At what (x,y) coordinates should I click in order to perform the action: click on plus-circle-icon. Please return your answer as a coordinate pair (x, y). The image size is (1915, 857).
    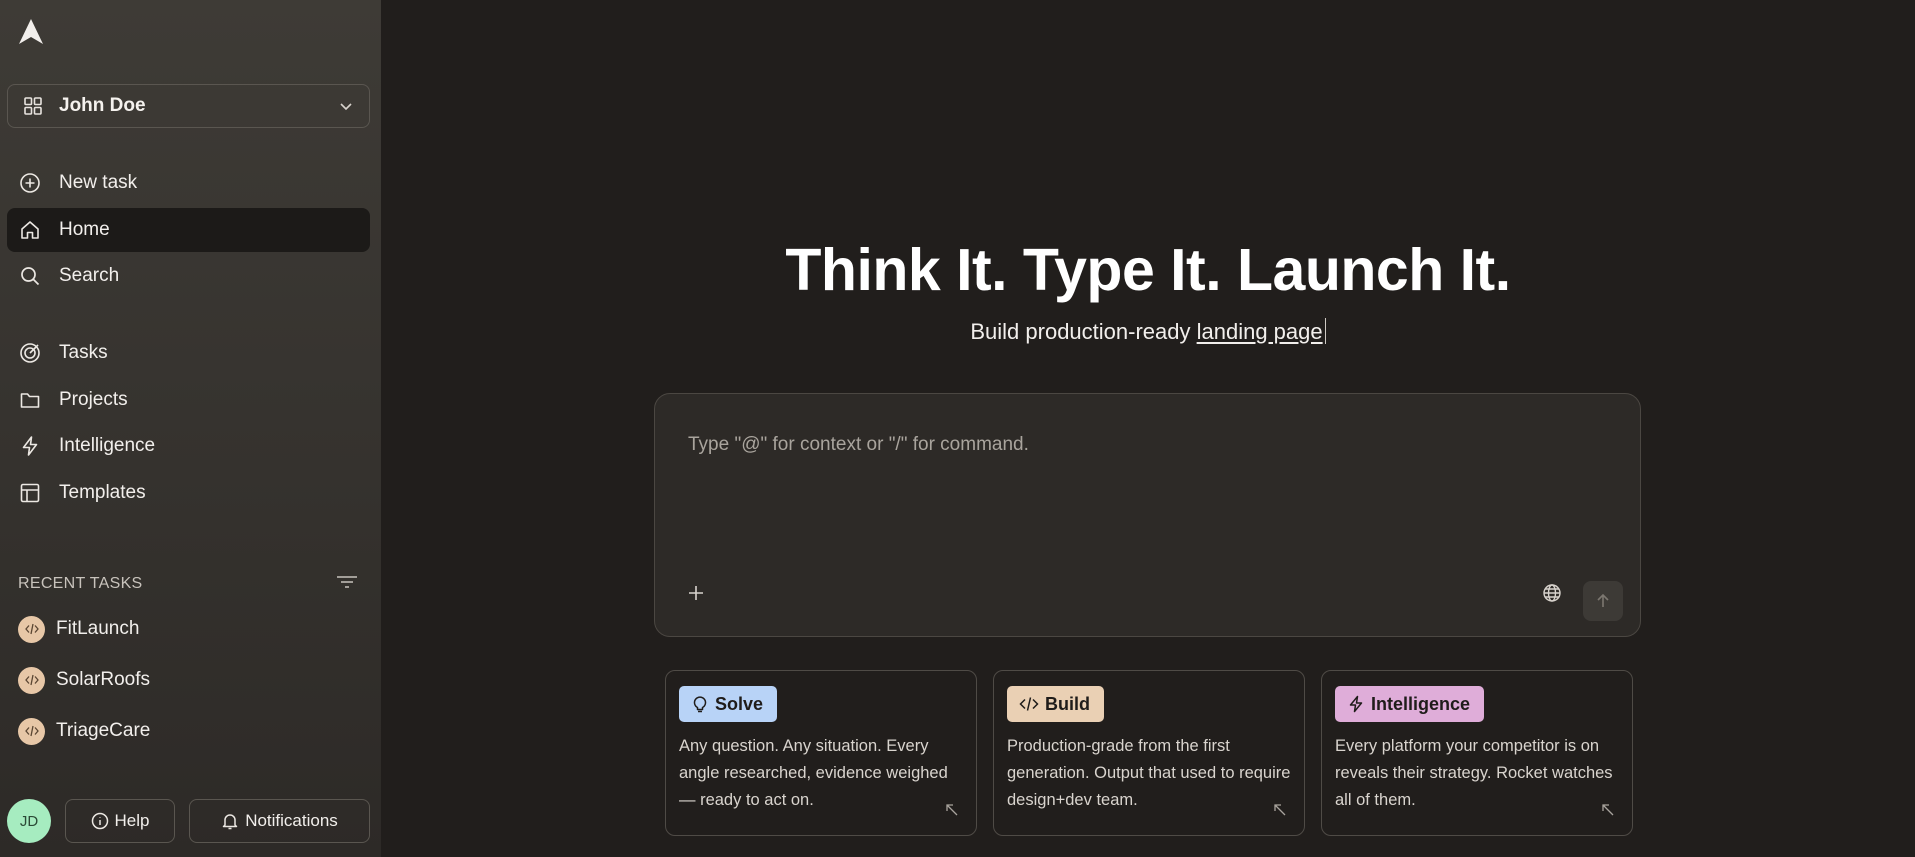
    Looking at the image, I should click on (30, 183).